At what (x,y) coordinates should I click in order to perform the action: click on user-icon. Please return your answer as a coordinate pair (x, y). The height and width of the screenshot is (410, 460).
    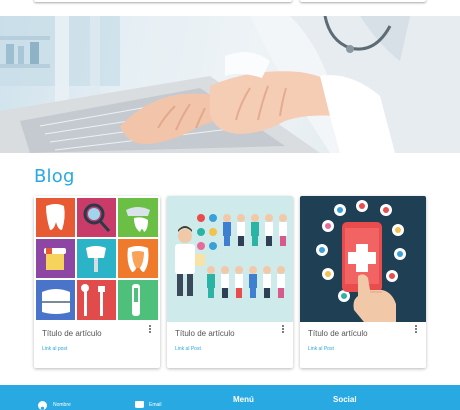
    Looking at the image, I should click on (42, 405).